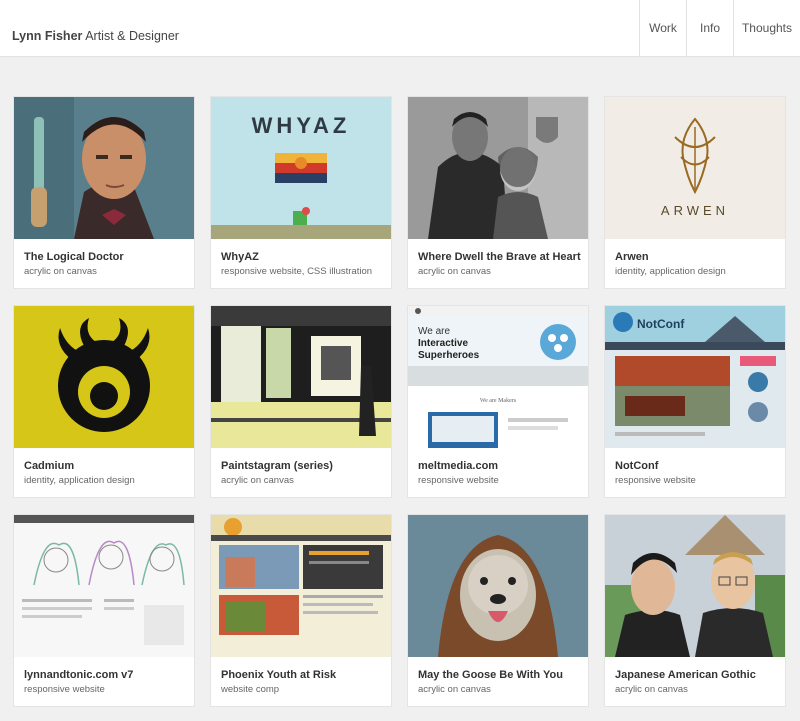  I want to click on project-card-notconf: NotConf NotConf responsive website, so click(695, 401).